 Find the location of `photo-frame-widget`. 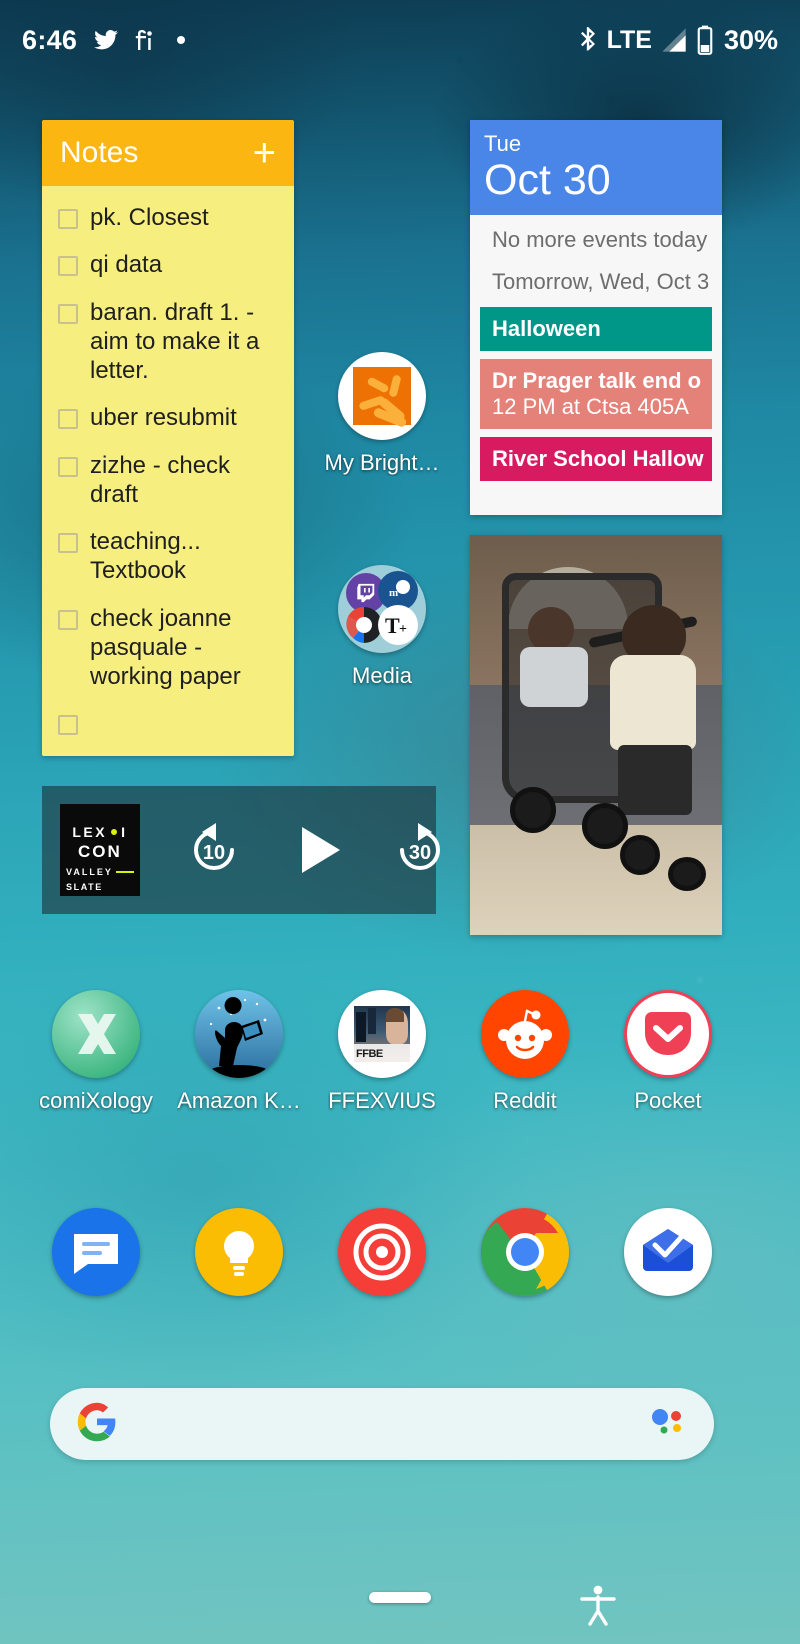

photo-frame-widget is located at coordinates (596, 735).